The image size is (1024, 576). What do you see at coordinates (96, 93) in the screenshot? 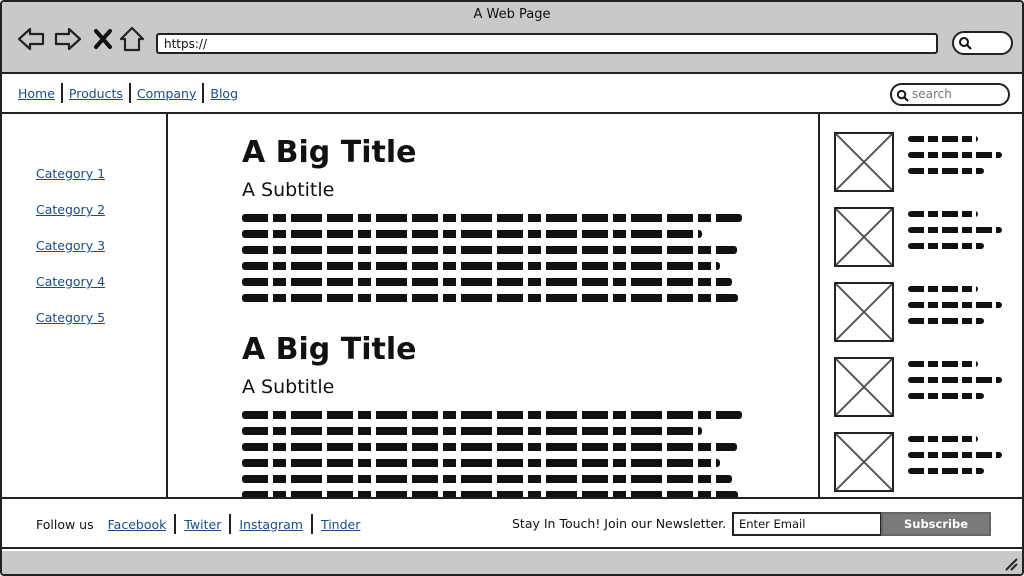
I see `nav-link-products: Products` at bounding box center [96, 93].